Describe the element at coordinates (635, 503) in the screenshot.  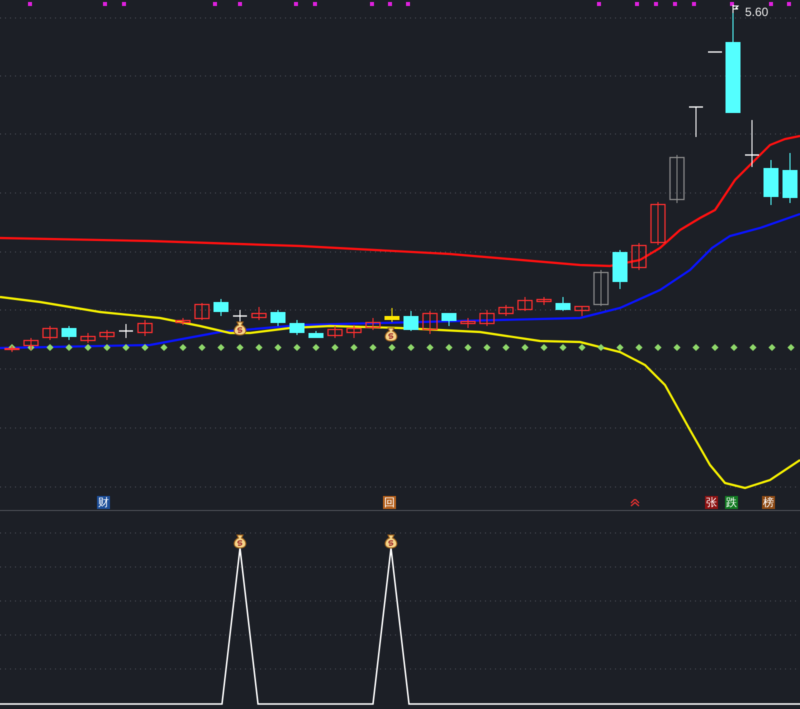
I see `double-chevron-icon` at that location.